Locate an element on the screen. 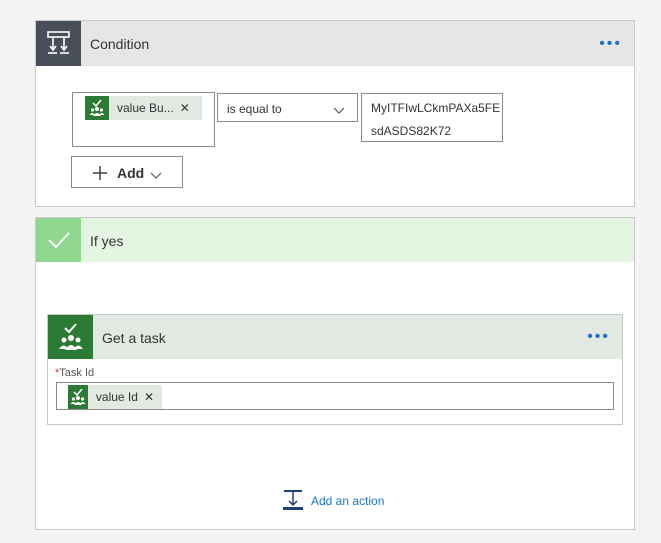 This screenshot has height=543, width=661. get-a-task-header: Get a task ••• is located at coordinates (335, 337).